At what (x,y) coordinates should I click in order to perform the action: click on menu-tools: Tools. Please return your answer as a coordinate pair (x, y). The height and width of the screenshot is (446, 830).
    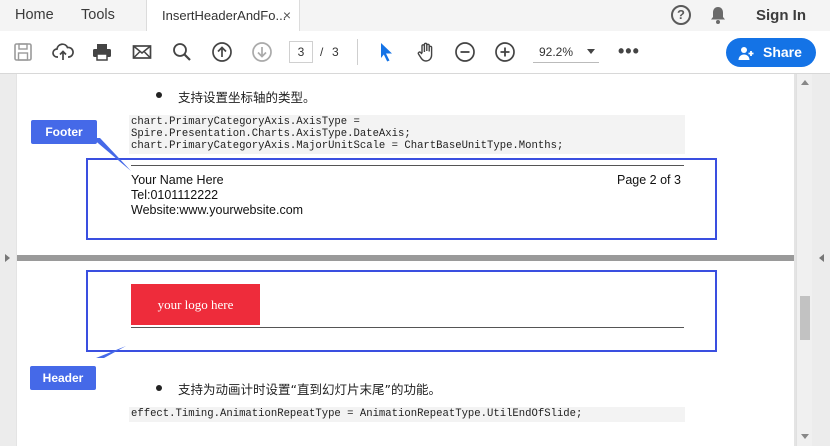
    Looking at the image, I should click on (98, 15).